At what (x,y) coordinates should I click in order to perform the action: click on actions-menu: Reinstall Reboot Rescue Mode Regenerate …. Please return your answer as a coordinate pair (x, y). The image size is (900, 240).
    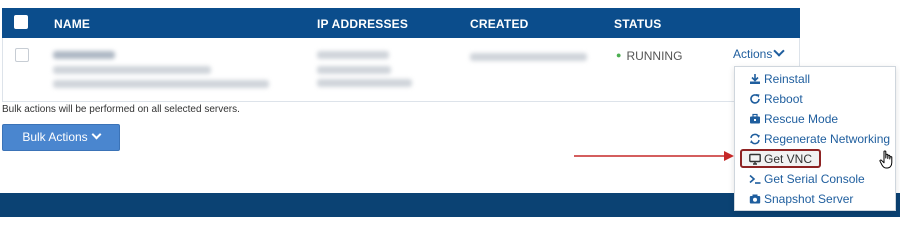
    Looking at the image, I should click on (815, 138).